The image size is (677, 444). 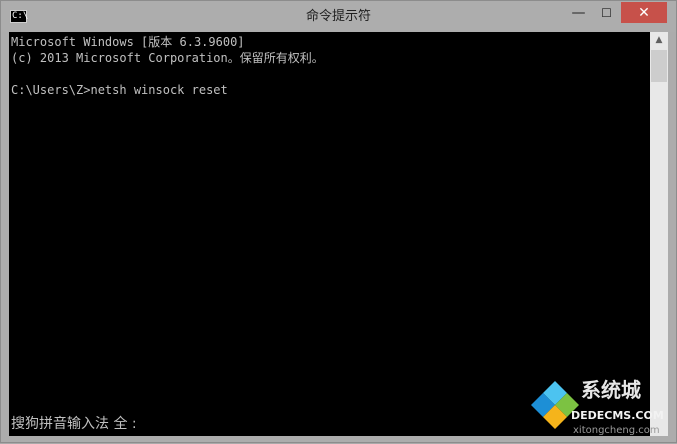 What do you see at coordinates (600, 408) in the screenshot?
I see `watermark: 系统城 DEDECMS.COM xitongcheng.com` at bounding box center [600, 408].